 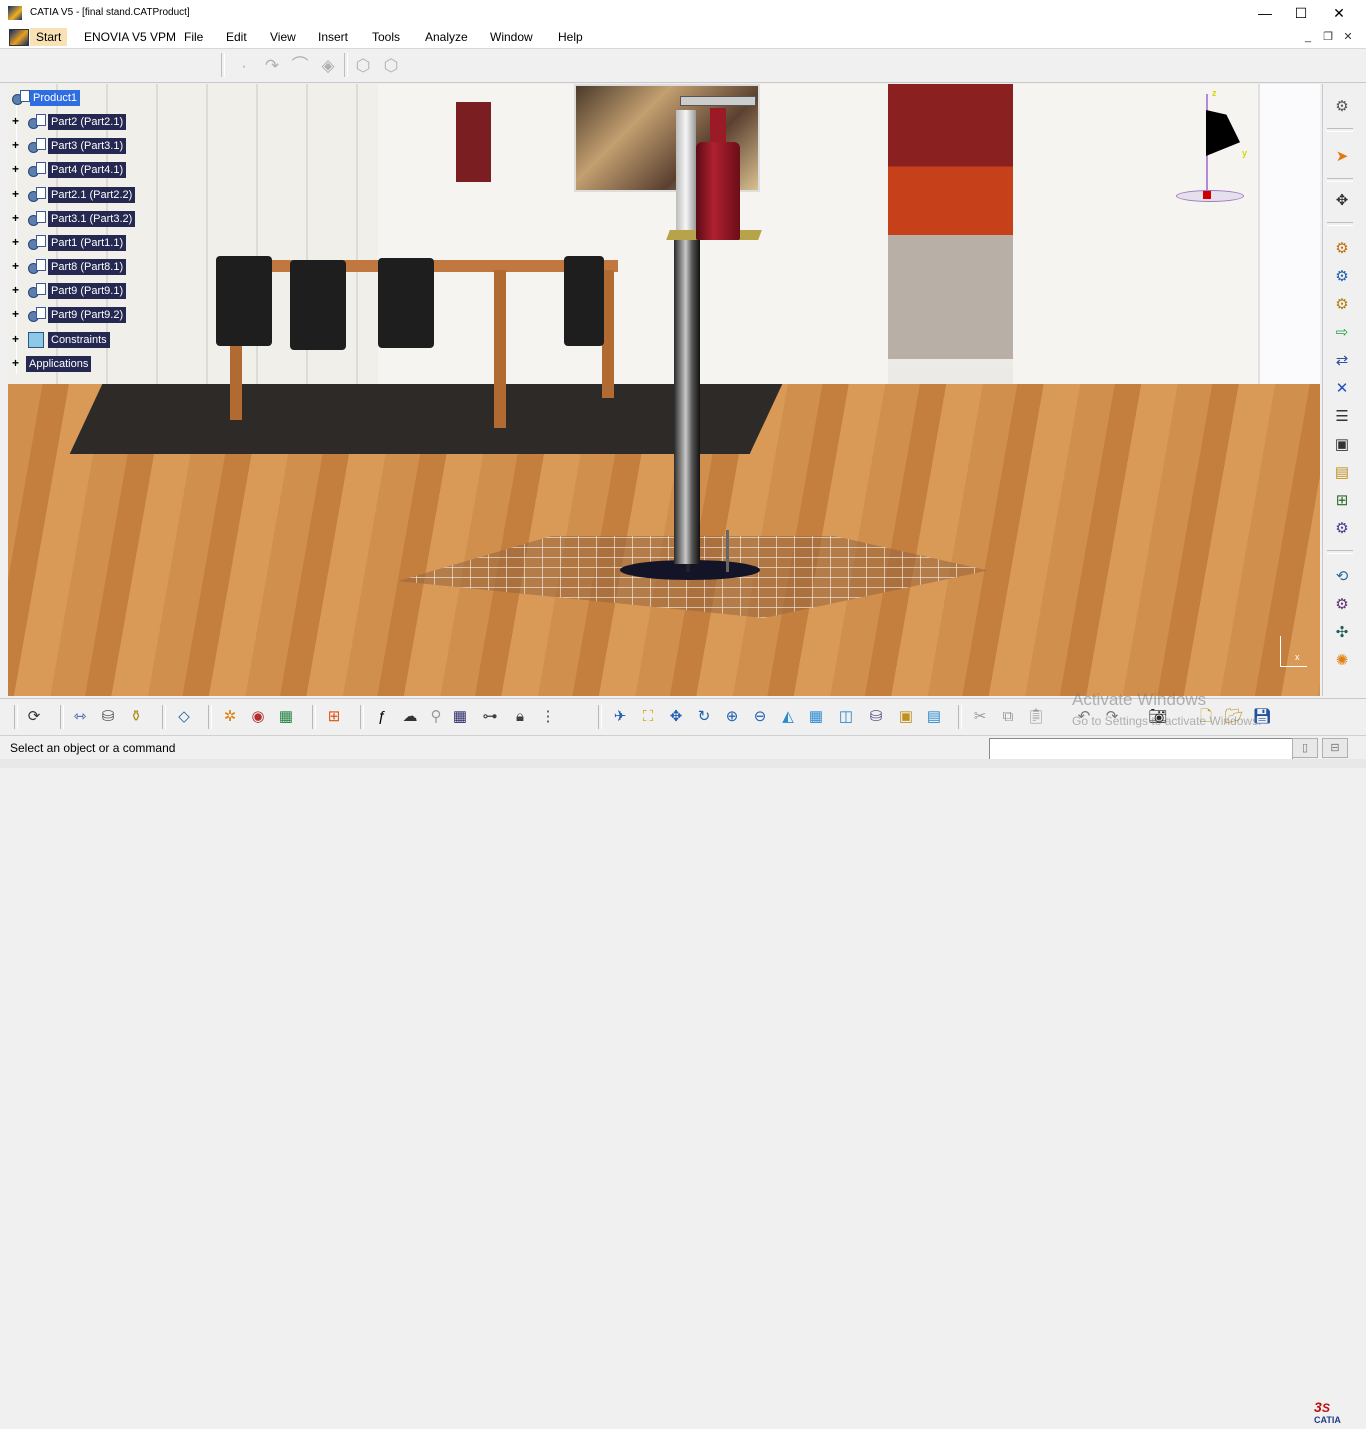 What do you see at coordinates (1342, 277) in the screenshot?
I see `new-product-icon: ⚙` at bounding box center [1342, 277].